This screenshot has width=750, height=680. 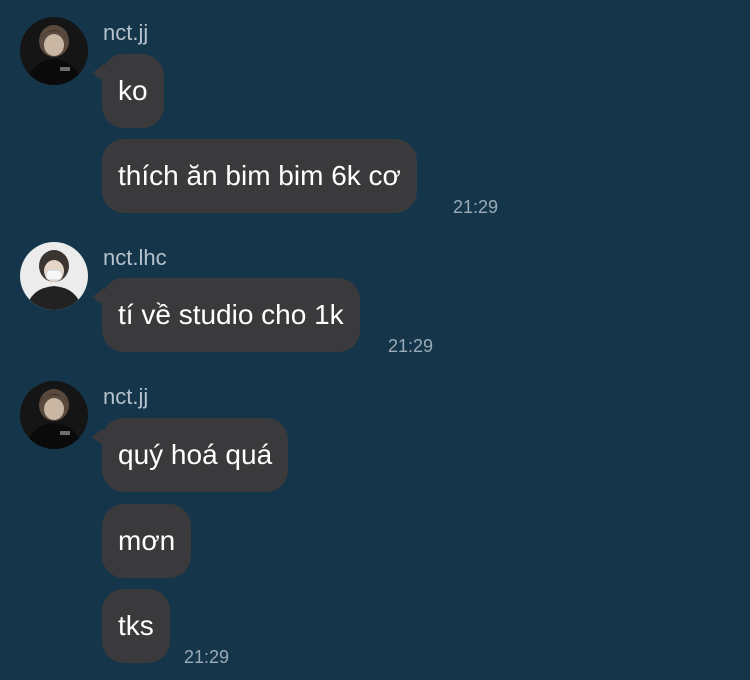 I want to click on message-bubble: tks, so click(x=136, y=626).